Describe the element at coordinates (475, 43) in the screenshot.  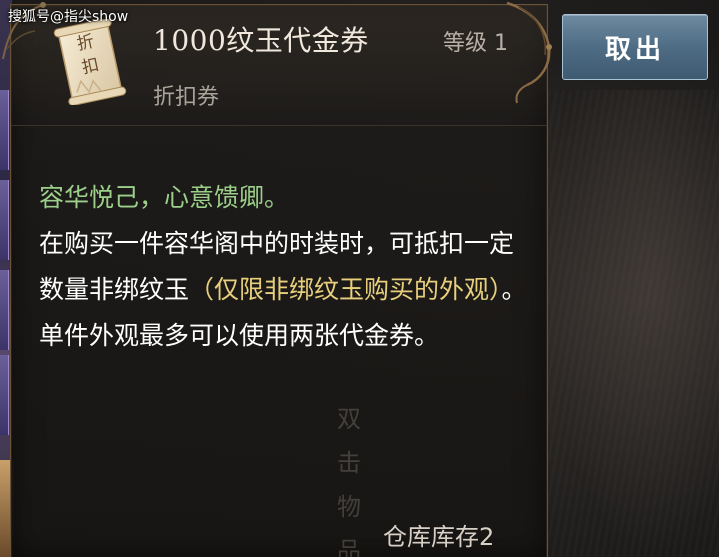
I see `item-level: 等级 1` at that location.